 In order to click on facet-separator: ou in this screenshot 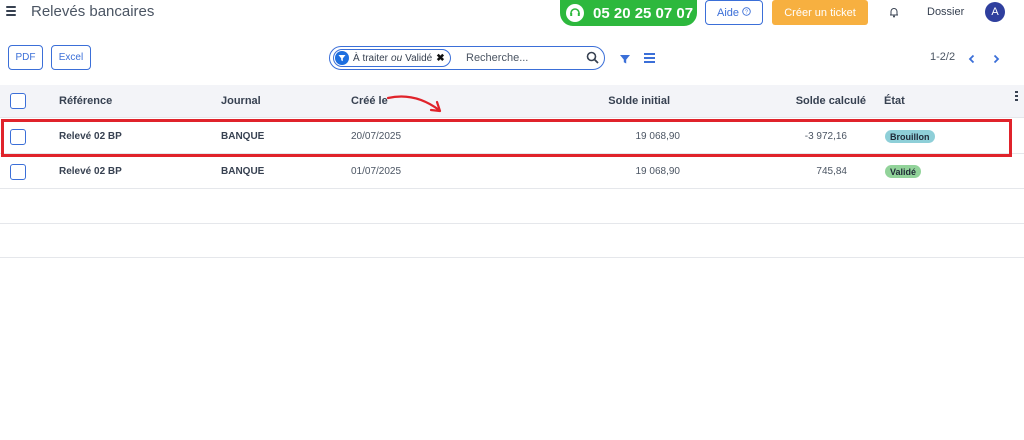, I will do `click(397, 58)`.